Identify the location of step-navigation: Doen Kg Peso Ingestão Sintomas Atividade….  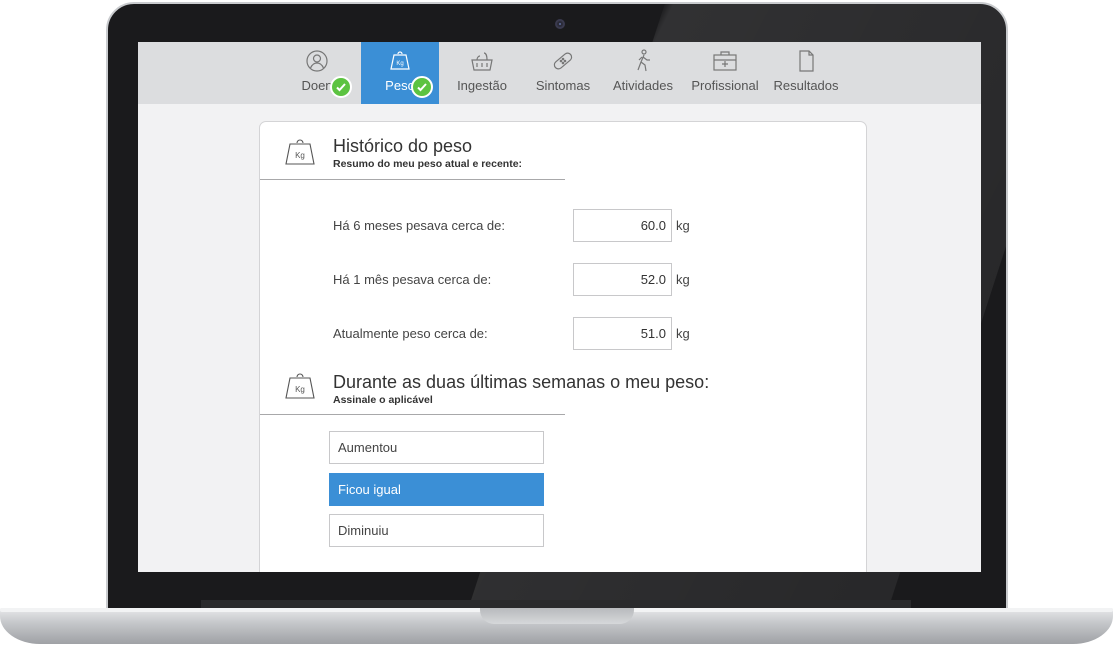
(559, 73).